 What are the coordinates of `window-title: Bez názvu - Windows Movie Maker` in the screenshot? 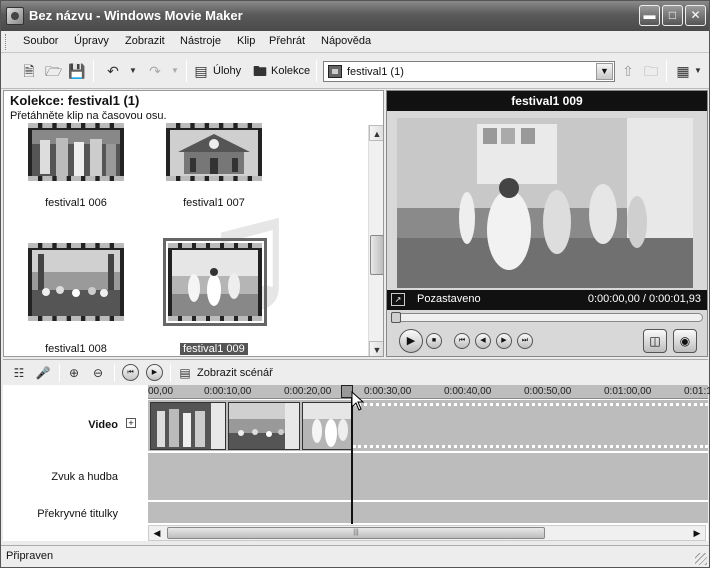 It's located at (136, 15).